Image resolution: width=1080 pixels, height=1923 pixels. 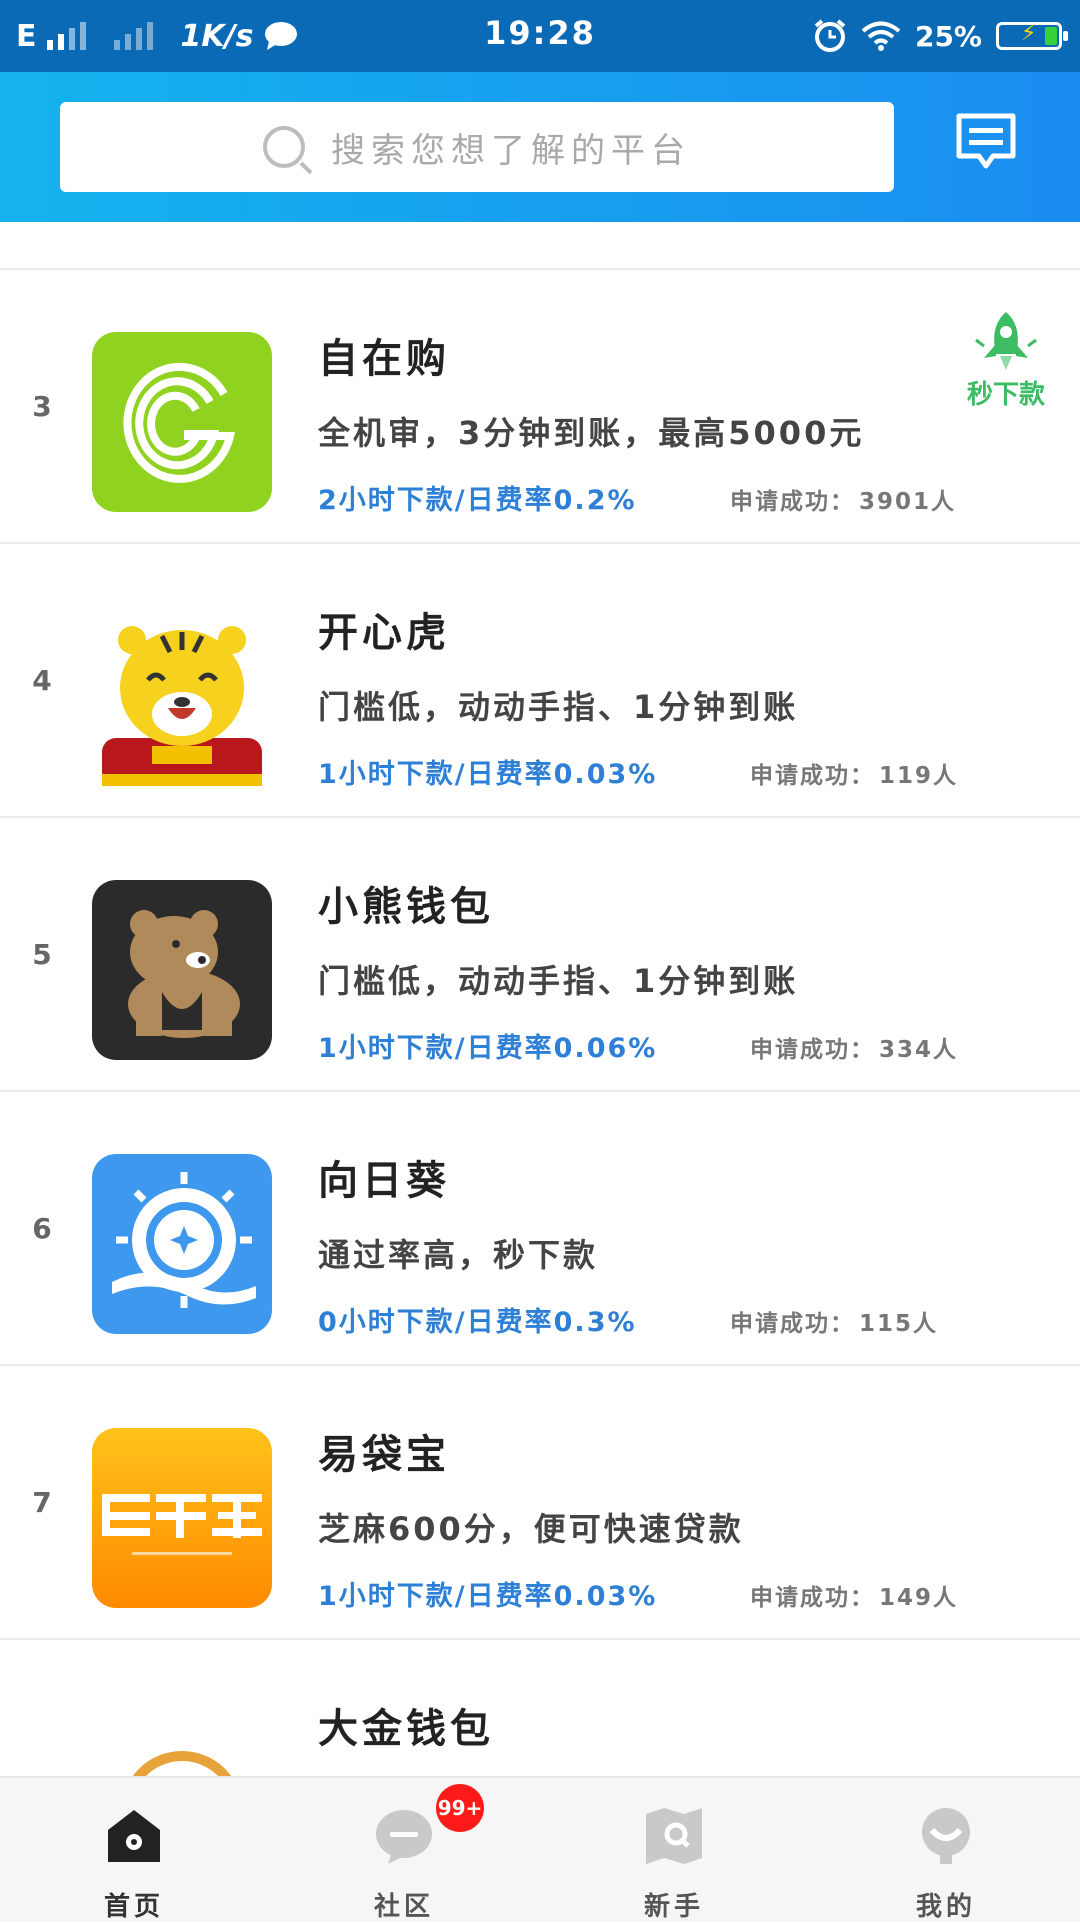 I want to click on tab-mine: 我的, so click(x=946, y=1850).